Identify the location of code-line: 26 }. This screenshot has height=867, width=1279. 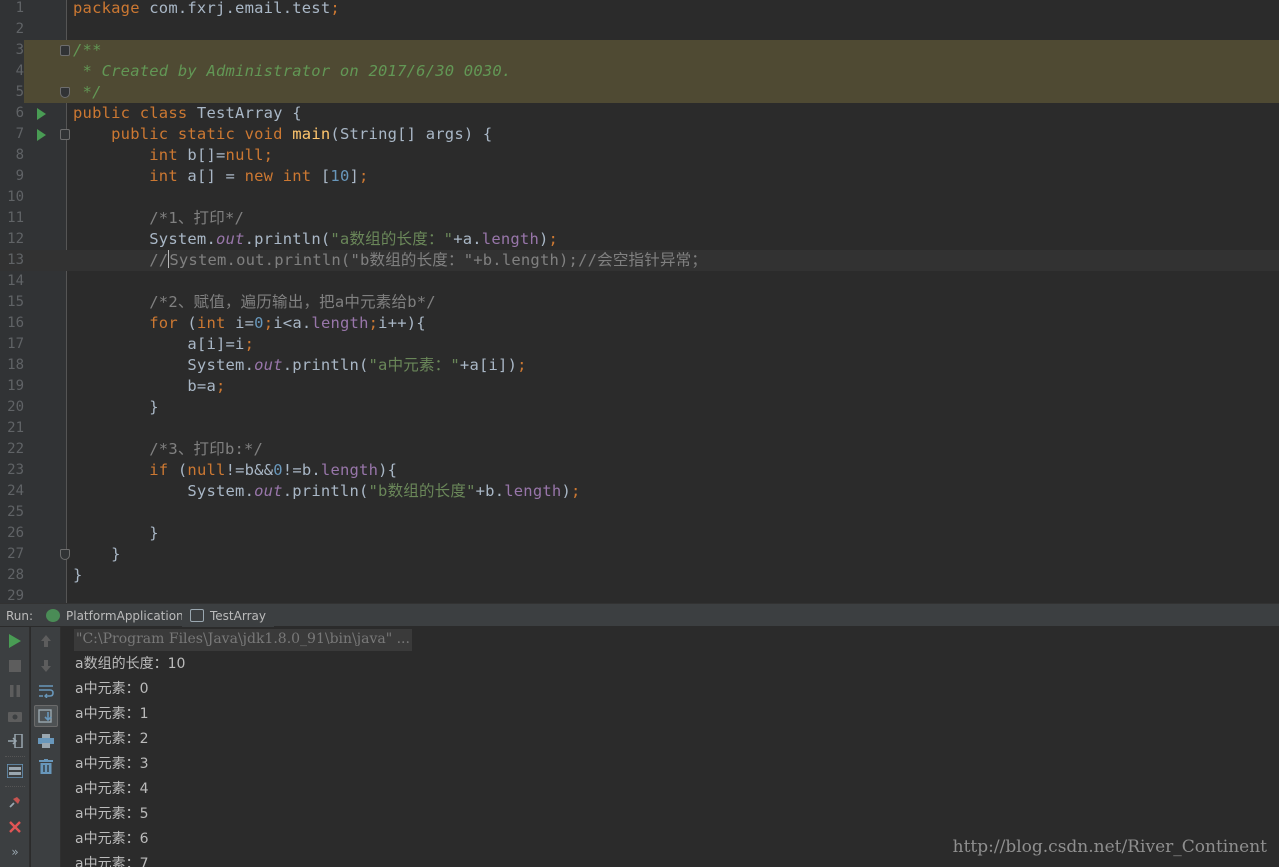
(639, 533).